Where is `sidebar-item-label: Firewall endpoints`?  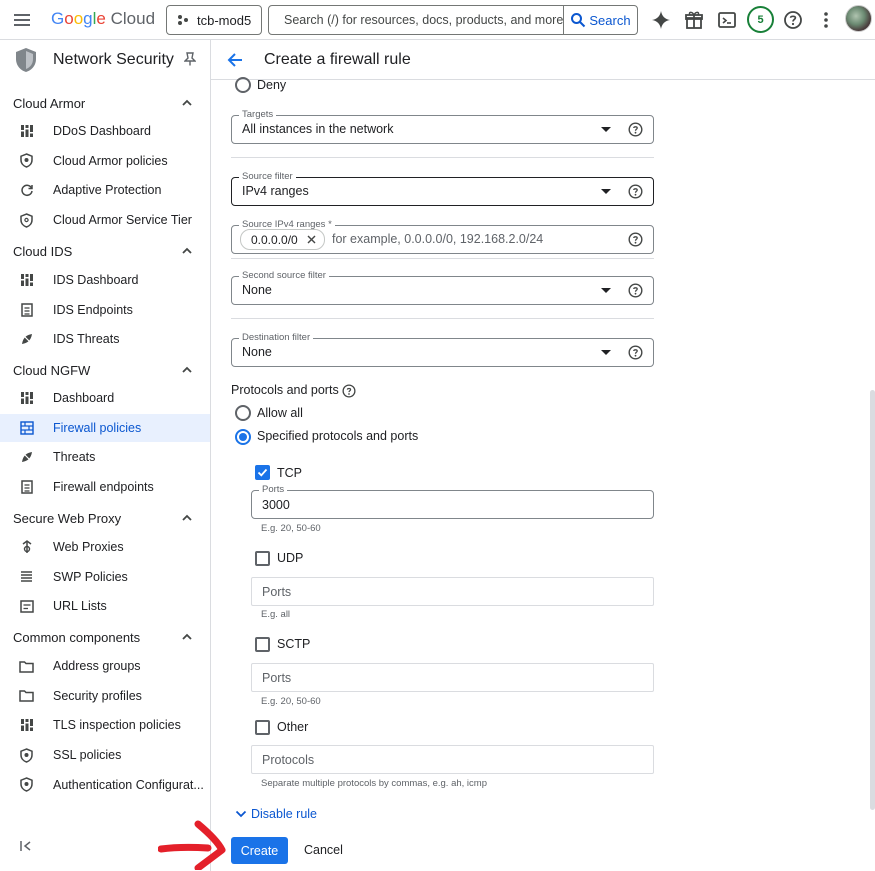 sidebar-item-label: Firewall endpoints is located at coordinates (103, 487).